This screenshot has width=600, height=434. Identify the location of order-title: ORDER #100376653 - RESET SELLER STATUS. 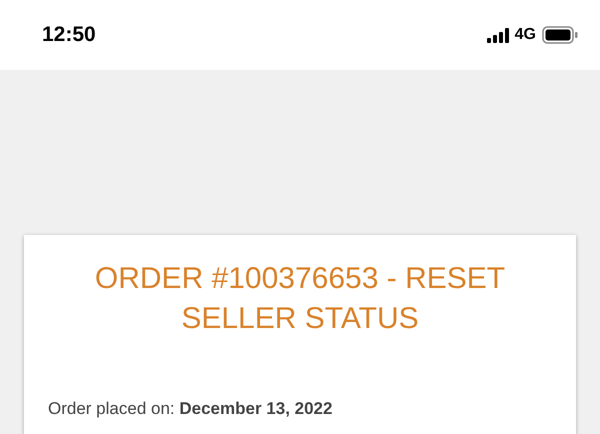
(300, 299).